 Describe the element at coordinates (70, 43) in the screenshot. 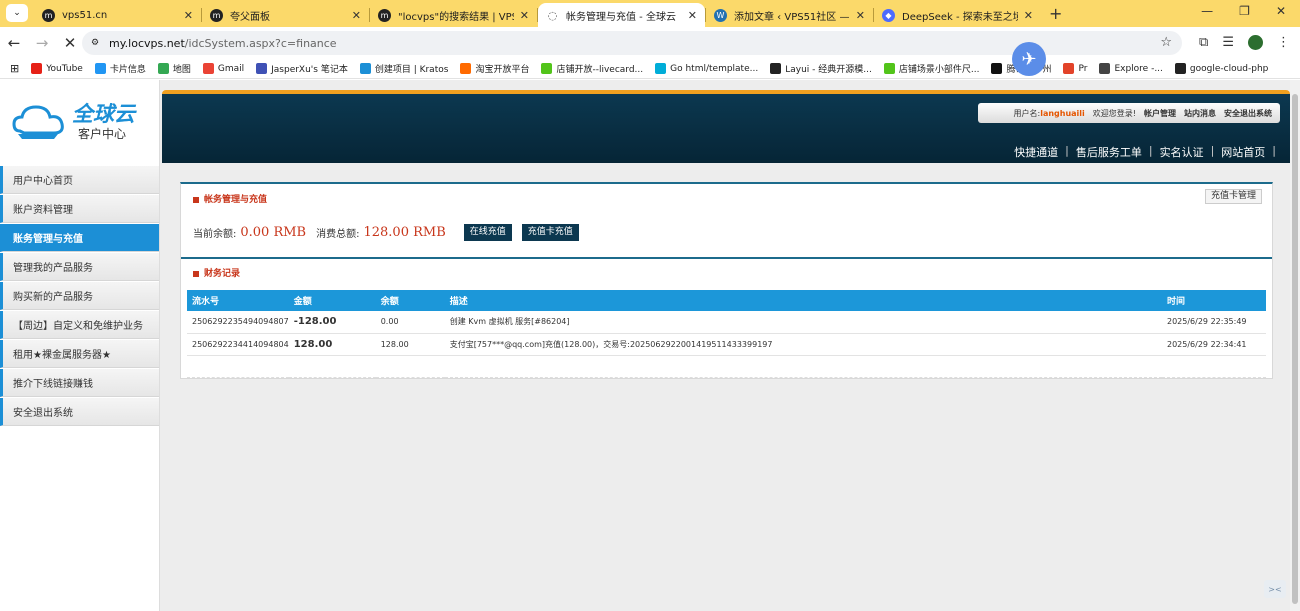

I see `stop-loading-button: ✕` at that location.